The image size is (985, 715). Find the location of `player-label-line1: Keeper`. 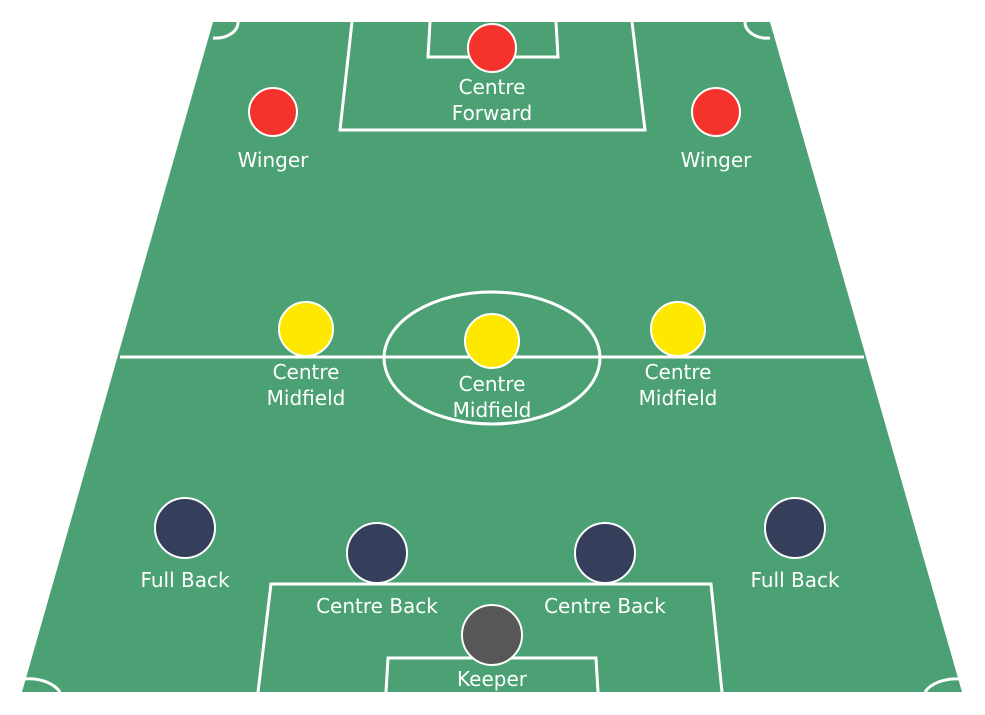

player-label-line1: Keeper is located at coordinates (492, 679).